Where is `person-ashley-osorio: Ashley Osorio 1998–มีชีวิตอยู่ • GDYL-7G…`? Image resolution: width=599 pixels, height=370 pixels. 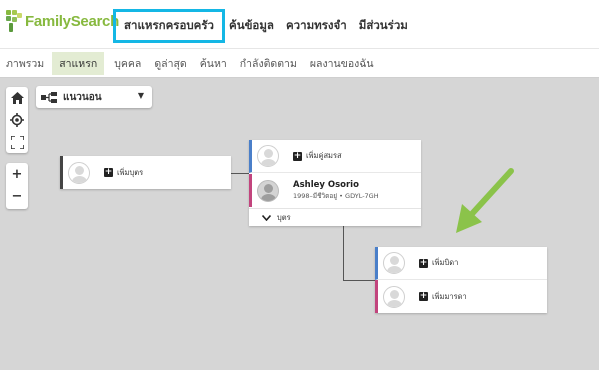
person-ashley-osorio: Ashley Osorio 1998–มีชีวิตอยู่ • GDYL-7G… is located at coordinates (335, 190).